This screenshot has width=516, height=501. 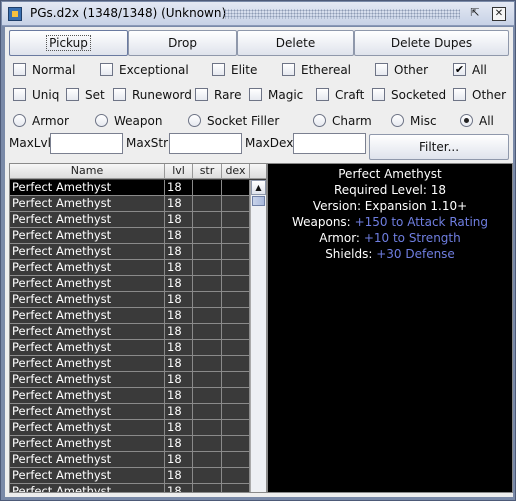 What do you see at coordinates (479, 70) in the screenshot?
I see `checkbox-label: All` at bounding box center [479, 70].